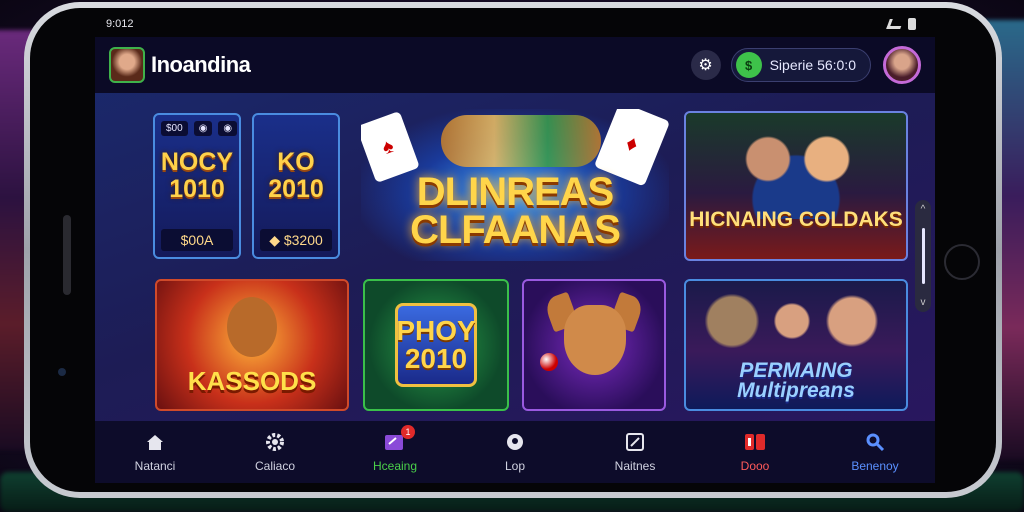 This screenshot has height=512, width=1024. What do you see at coordinates (252, 381) in the screenshot?
I see `game-title: KASSODS` at bounding box center [252, 381].